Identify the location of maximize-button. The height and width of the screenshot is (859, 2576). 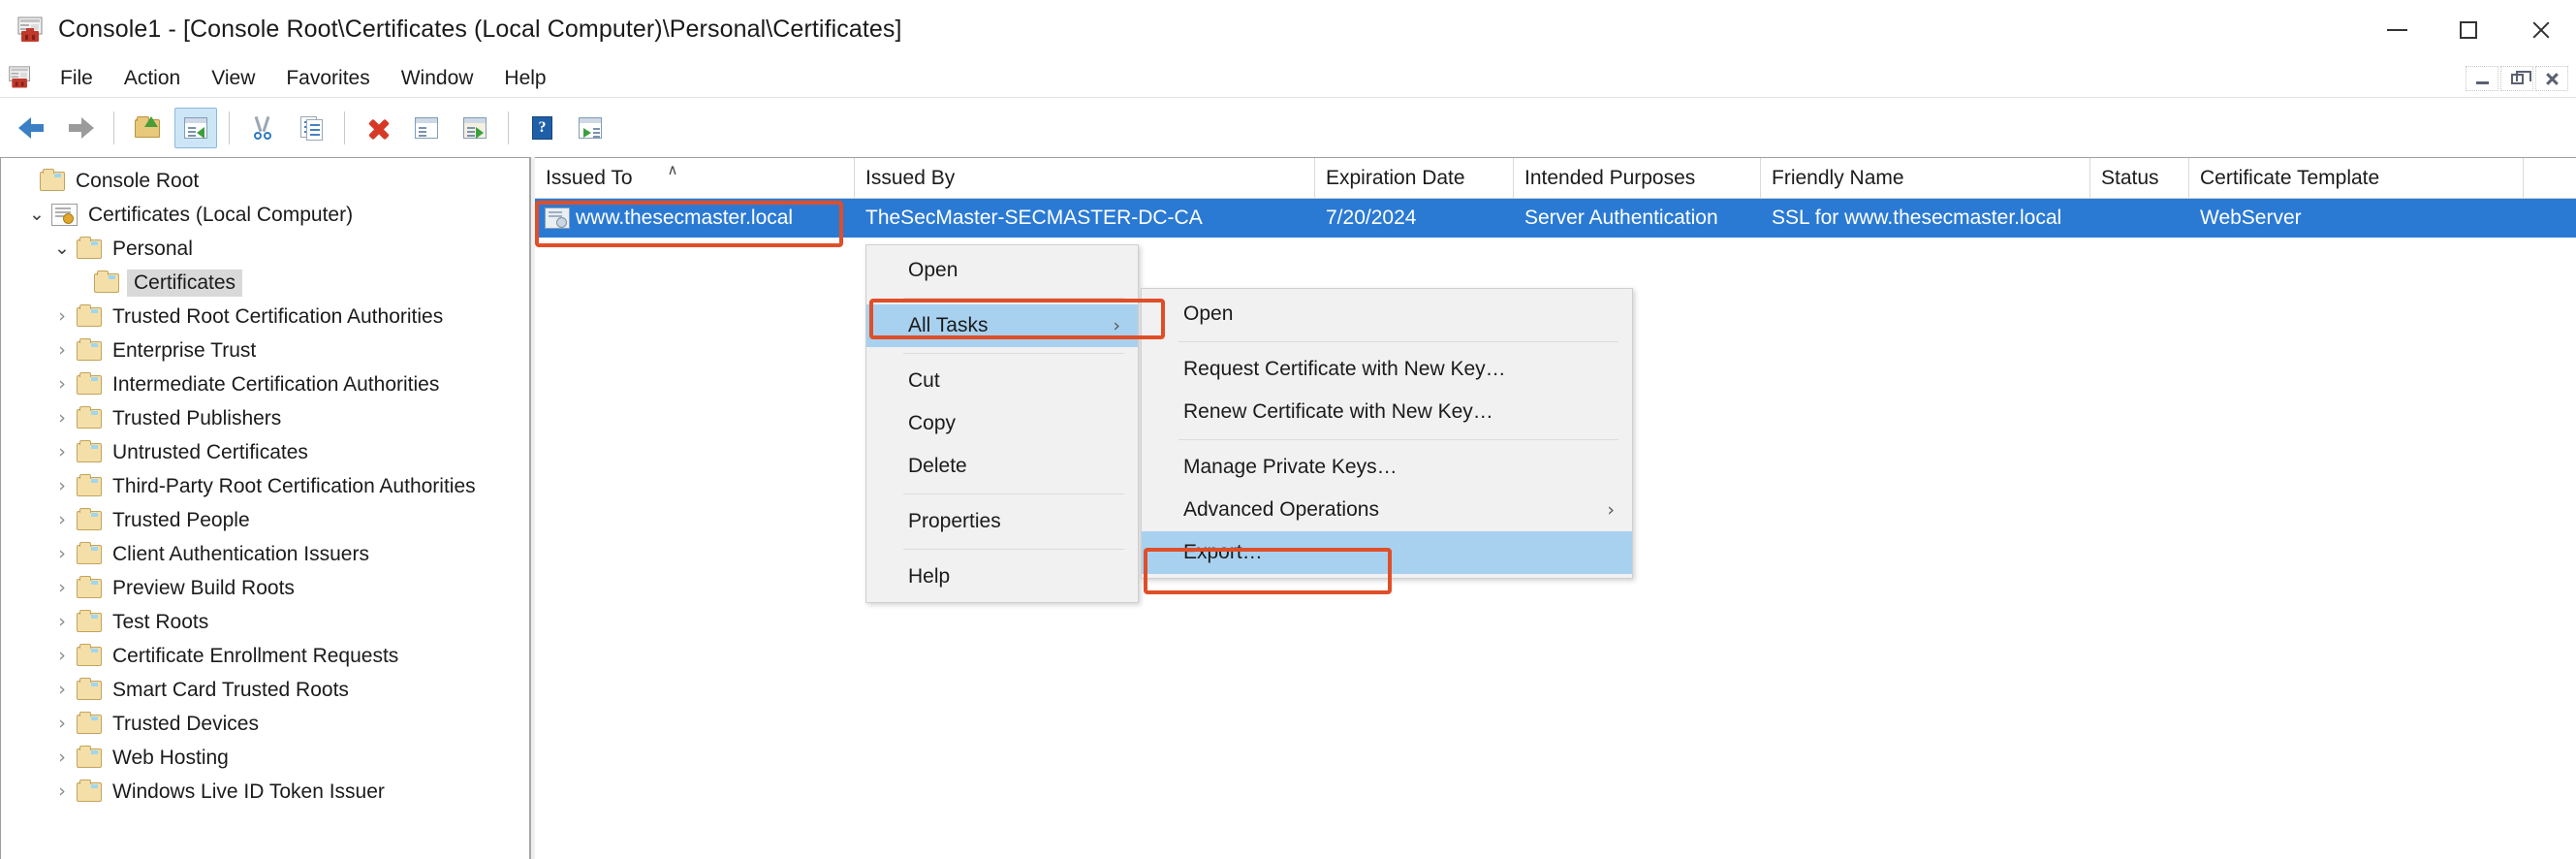
(2468, 30).